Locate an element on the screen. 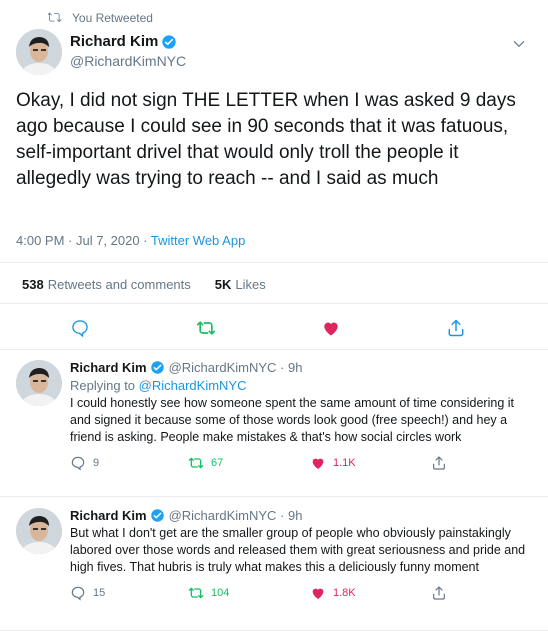 The height and width of the screenshot is (640, 548). retweet-count: 67 is located at coordinates (217, 463).